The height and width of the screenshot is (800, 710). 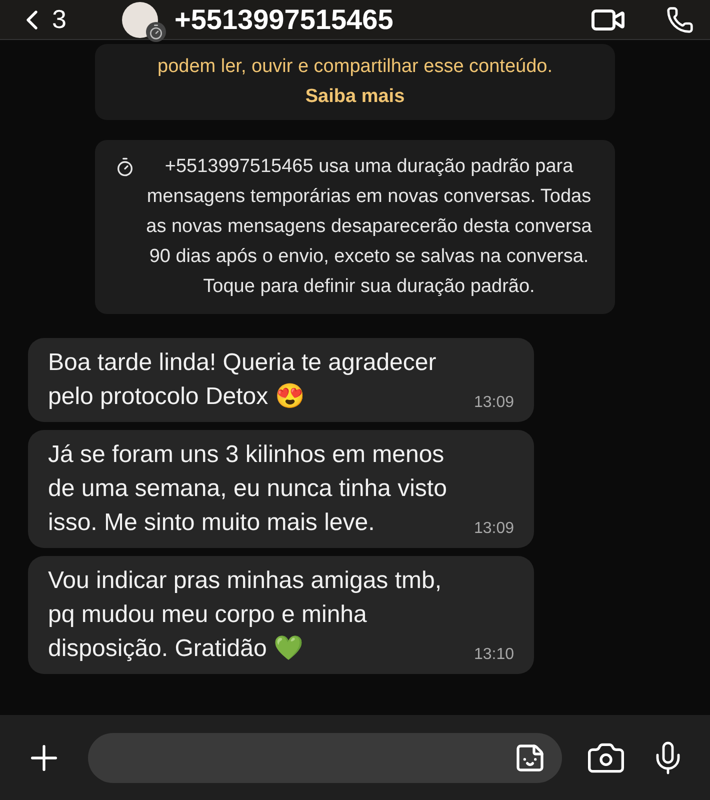 What do you see at coordinates (248, 489) in the screenshot?
I see `message-text: Já se foram uns 3 kilinhos em menos de uma semana, eu nunca tinha visto isso. Me sinto muito mais leve.` at bounding box center [248, 489].